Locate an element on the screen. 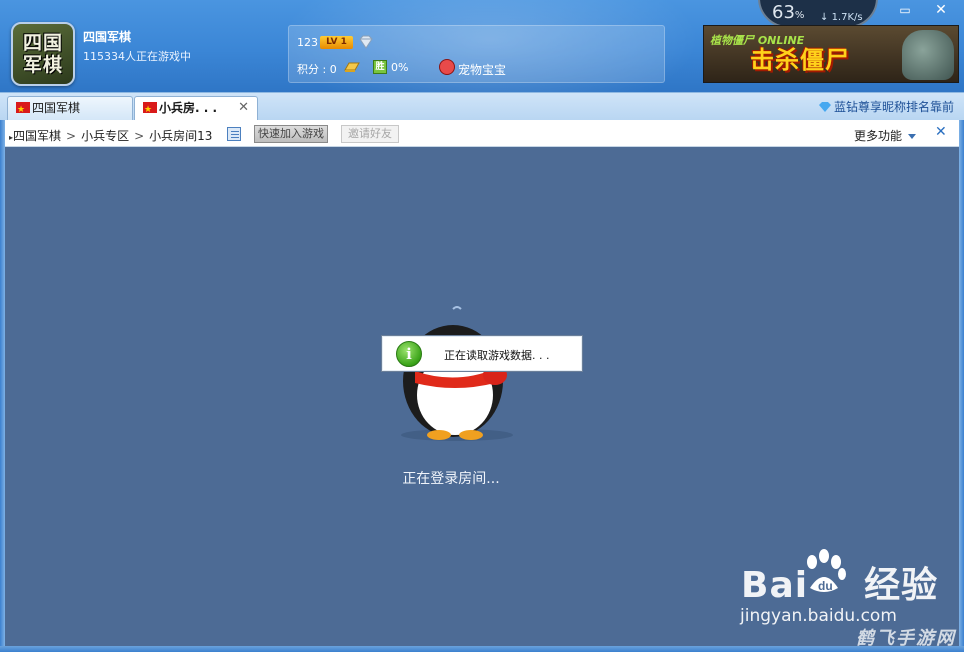 The height and width of the screenshot is (652, 964). gauge-number: 63 is located at coordinates (783, 12).